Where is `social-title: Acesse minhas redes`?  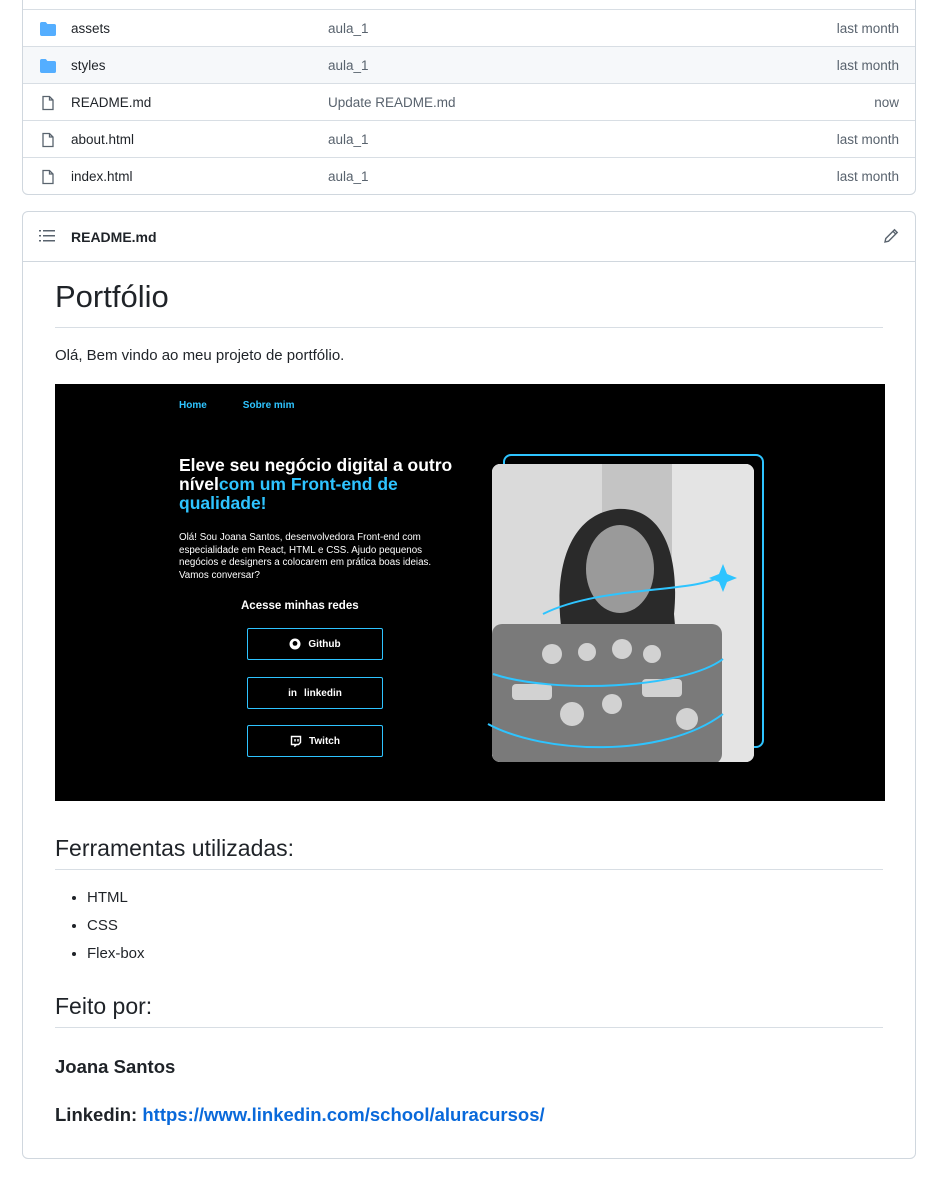
social-title: Acesse minhas redes is located at coordinates (300, 606).